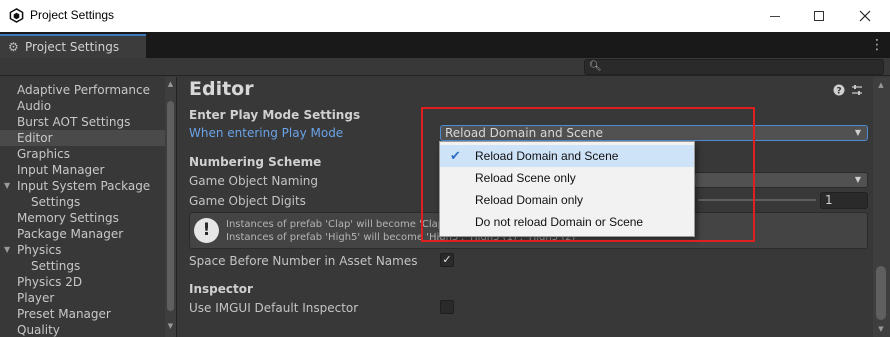 The height and width of the screenshot is (337, 890). Describe the element at coordinates (82, 138) in the screenshot. I see `sidebar-item-editor: Editor` at that location.